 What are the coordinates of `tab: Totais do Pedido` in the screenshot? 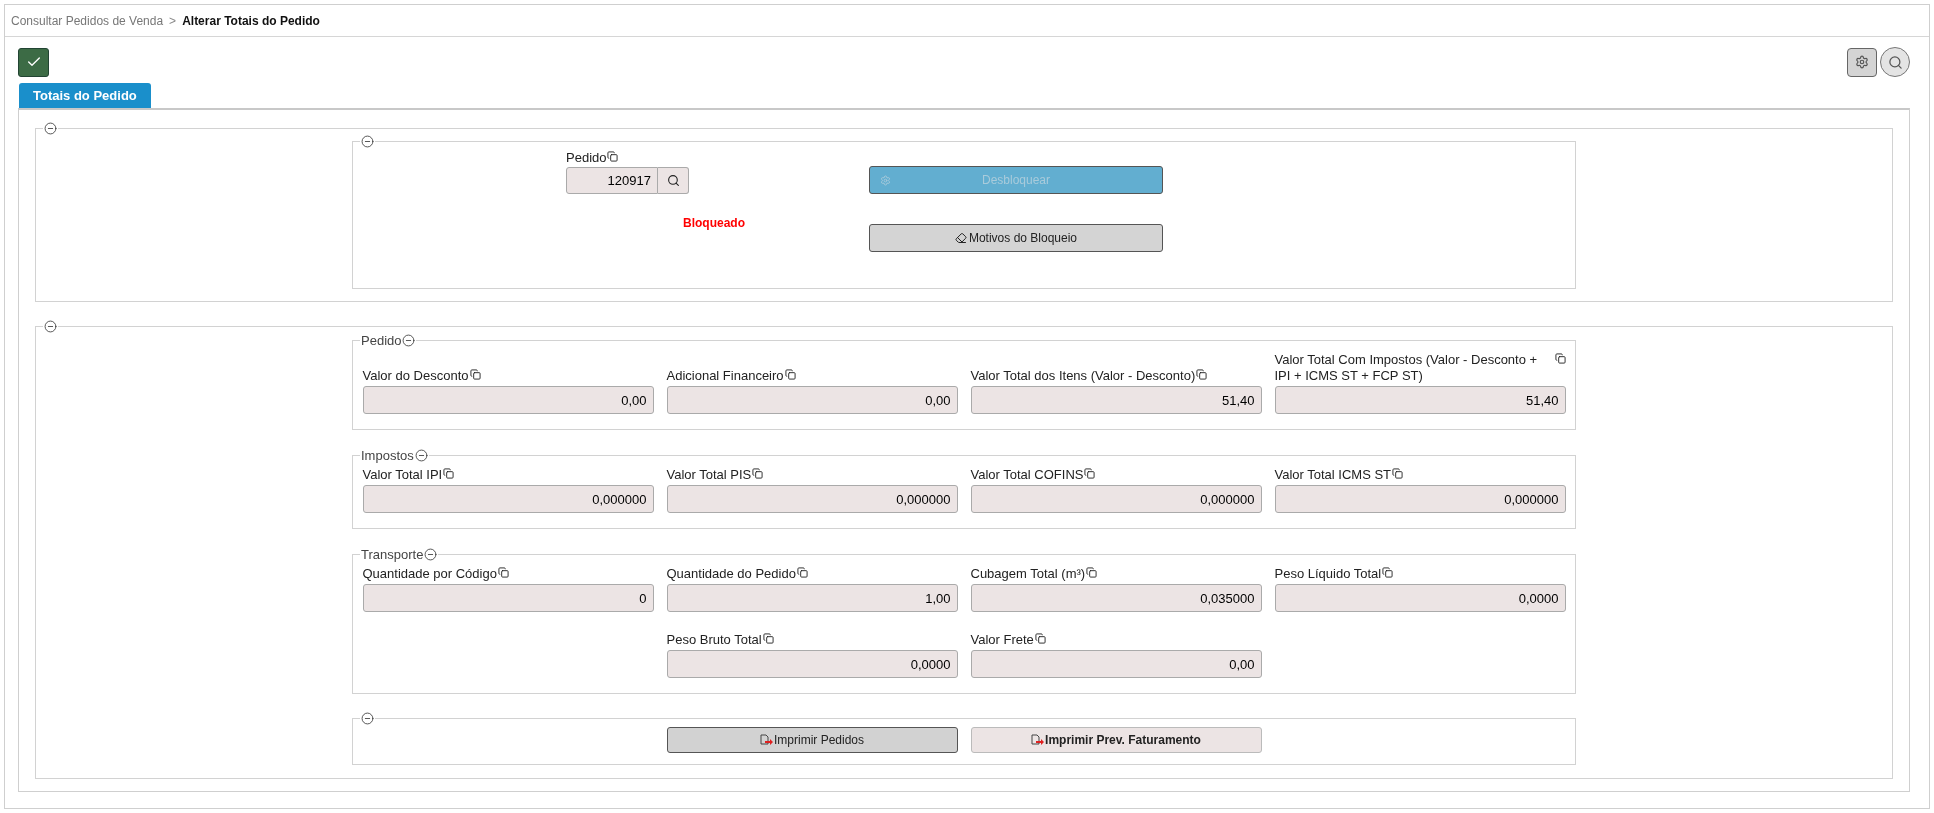 It's located at (85, 95).